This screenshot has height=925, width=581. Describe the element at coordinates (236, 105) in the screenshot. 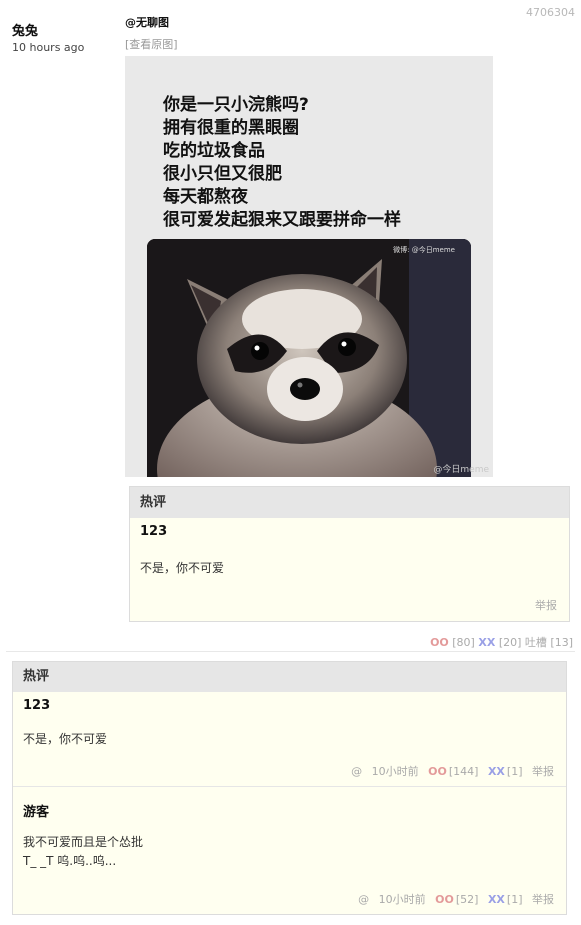

I see `meme-caption-line: 你是一只小浣熊吗?` at that location.